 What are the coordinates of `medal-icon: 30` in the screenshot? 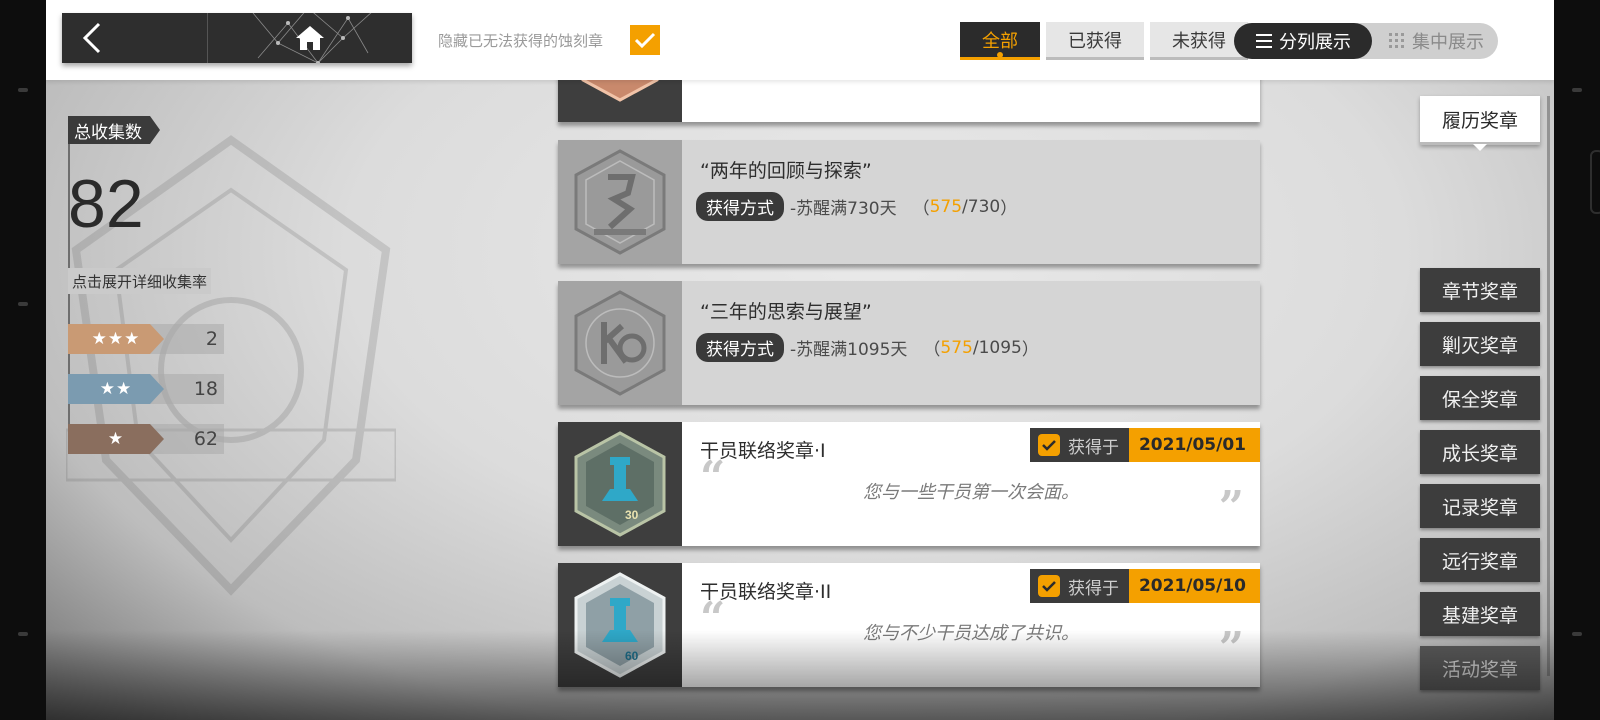 It's located at (620, 484).